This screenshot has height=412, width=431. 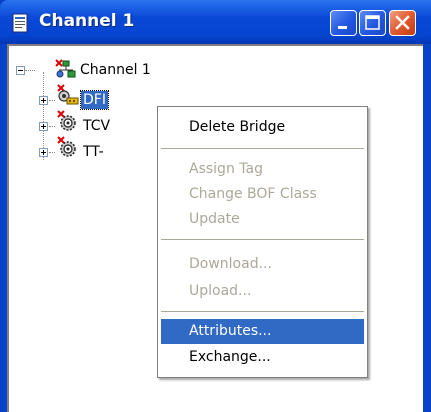 What do you see at coordinates (93, 152) in the screenshot?
I see `tree-item-tt: TT-` at bounding box center [93, 152].